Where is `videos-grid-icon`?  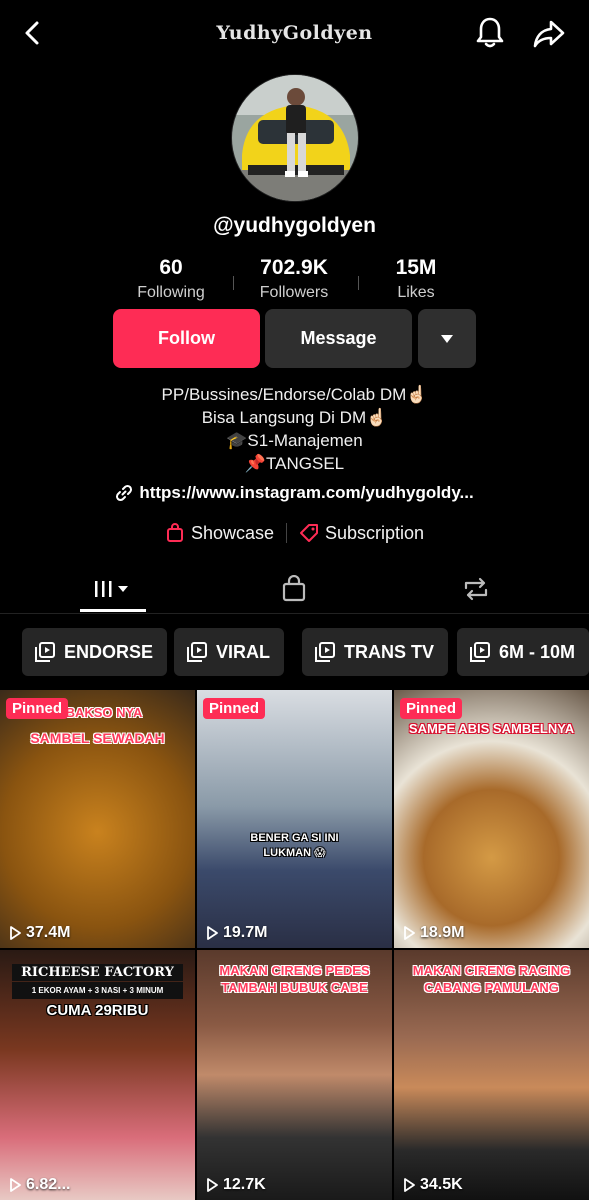
videos-grid-icon is located at coordinates (111, 589).